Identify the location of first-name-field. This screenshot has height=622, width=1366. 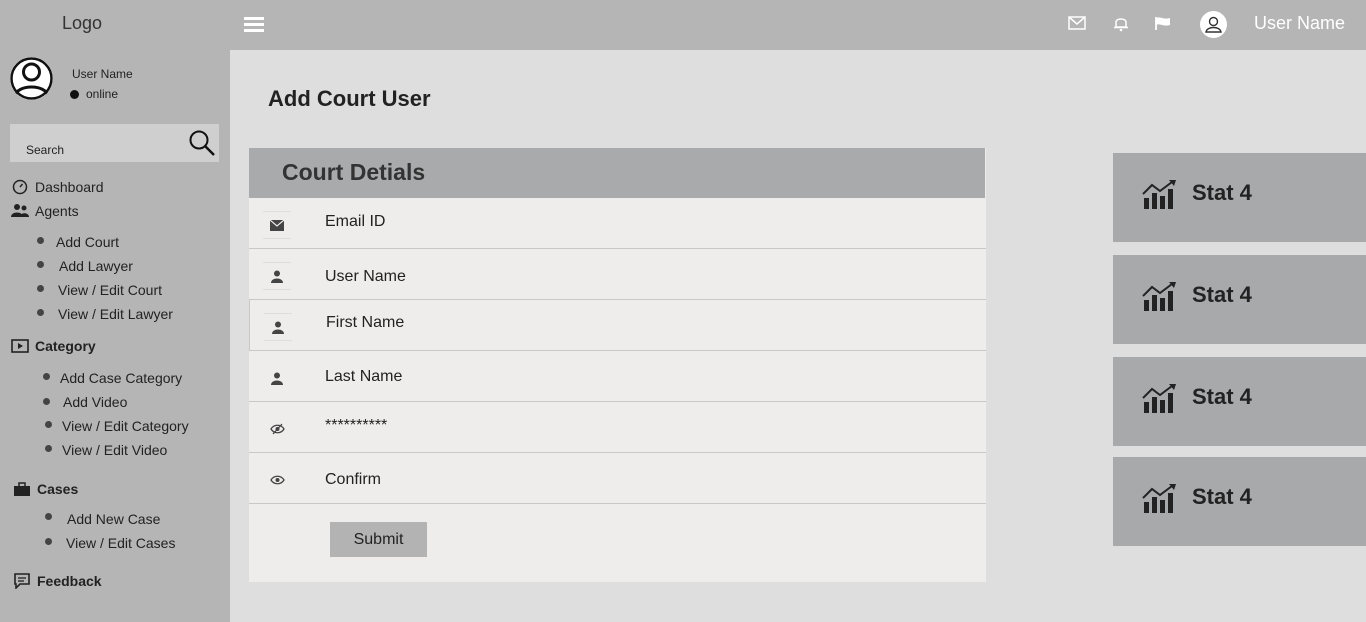
(626, 323).